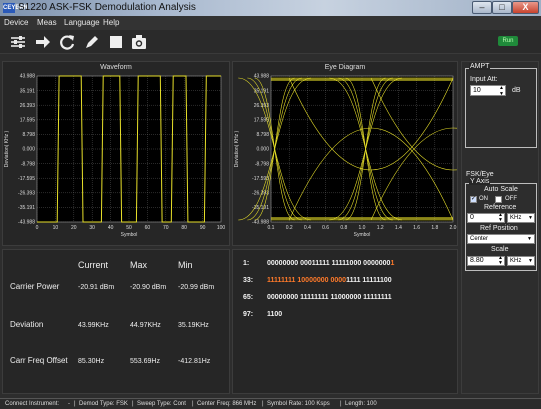  Describe the element at coordinates (47, 22) in the screenshot. I see `menu-meas: Meas` at that location.